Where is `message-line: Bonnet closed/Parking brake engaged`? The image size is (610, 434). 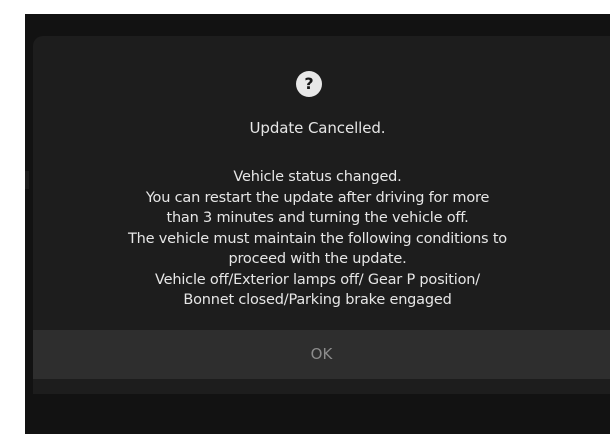 message-line: Bonnet closed/Parking brake engaged is located at coordinates (317, 300).